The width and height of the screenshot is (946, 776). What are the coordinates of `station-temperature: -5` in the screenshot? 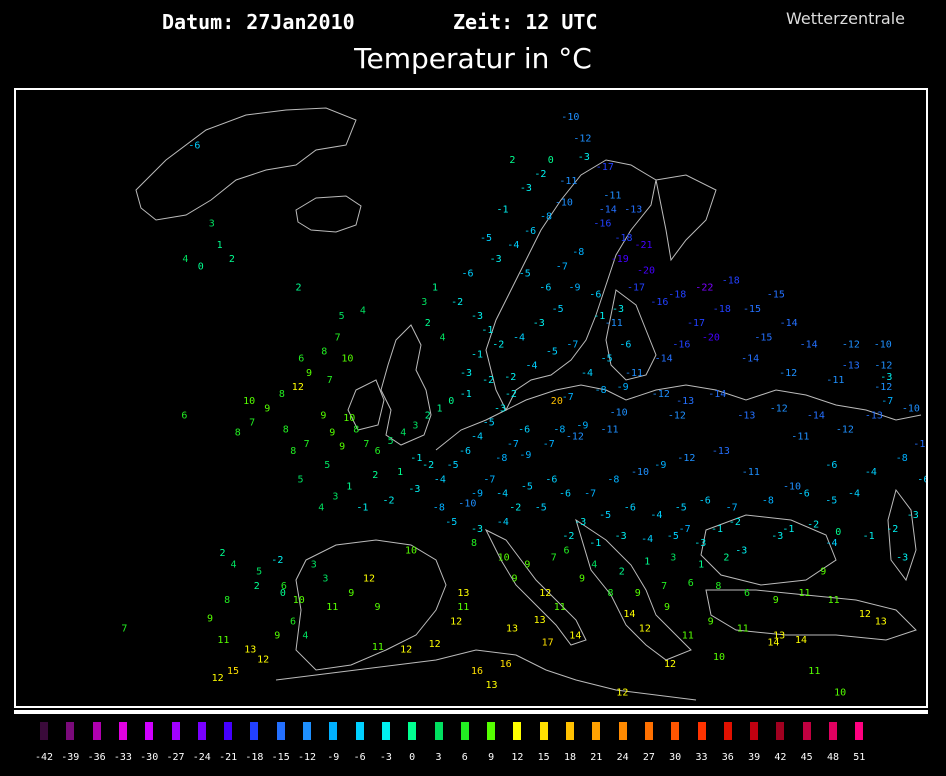 It's located at (673, 536).